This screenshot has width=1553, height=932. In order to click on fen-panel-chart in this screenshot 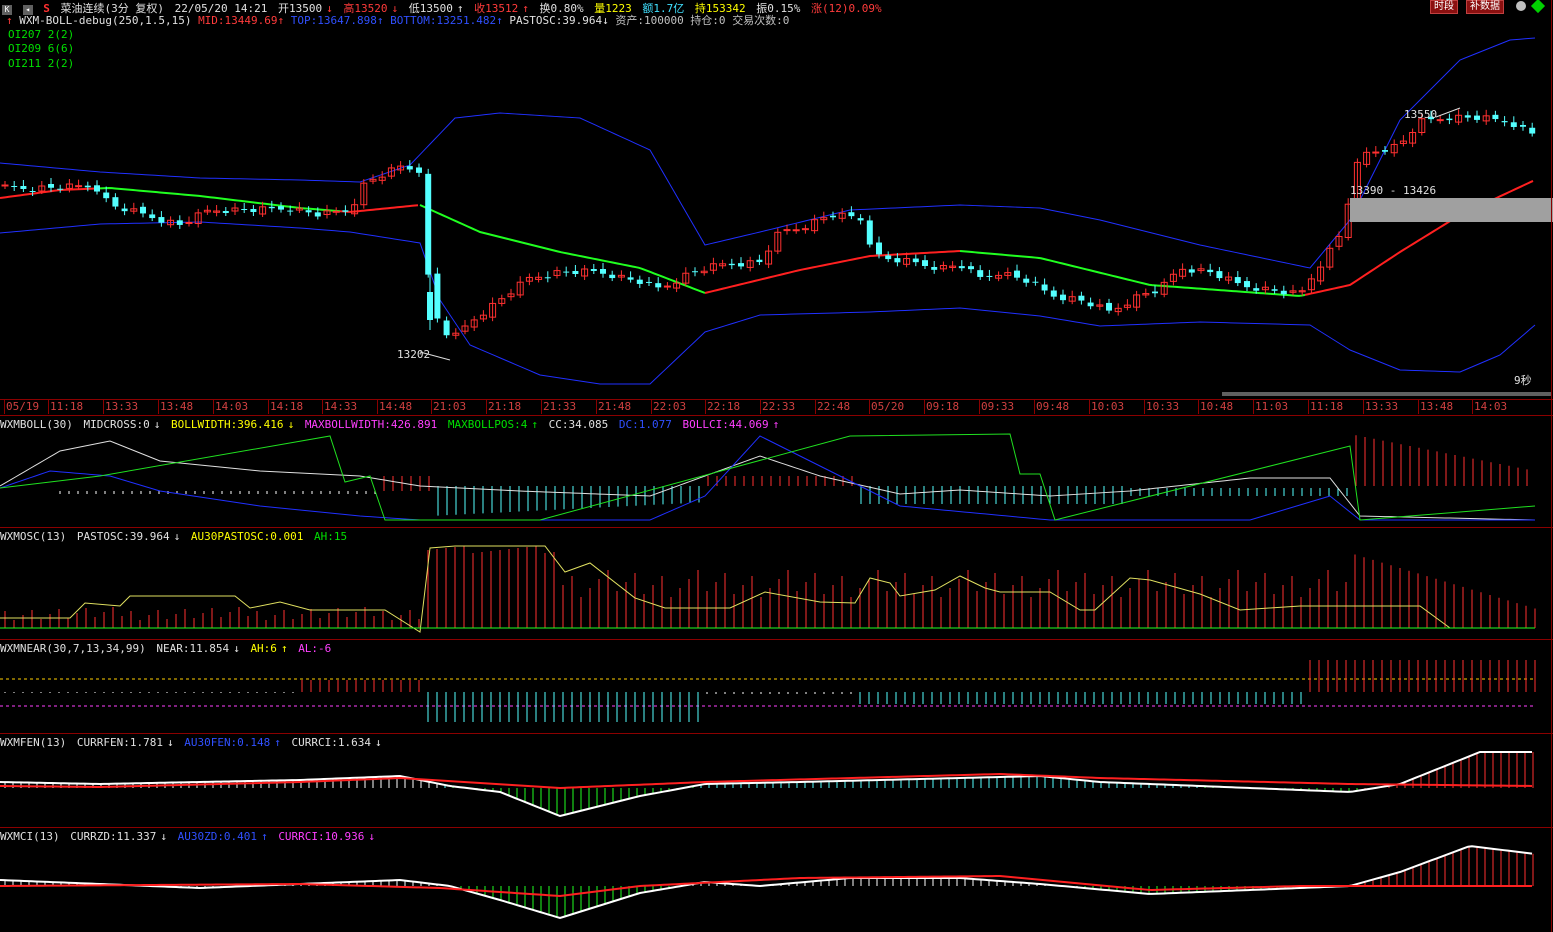, I will do `click(776, 780)`.